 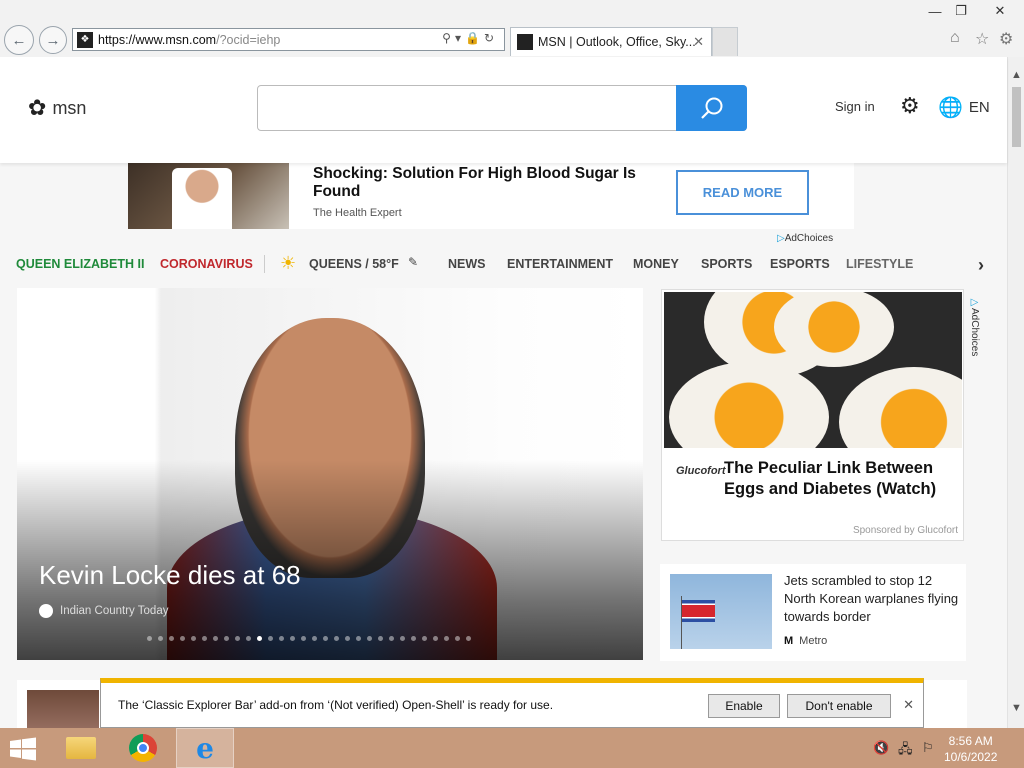 I want to click on address-bar: ❖ https://www.msn.com/?ocid=iehp ⚲▾🔒↻, so click(x=288, y=39).